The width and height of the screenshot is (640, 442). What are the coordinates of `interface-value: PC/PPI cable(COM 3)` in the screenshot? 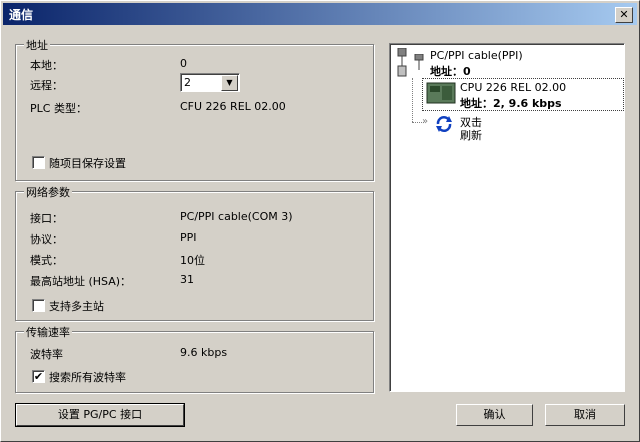 It's located at (236, 216).